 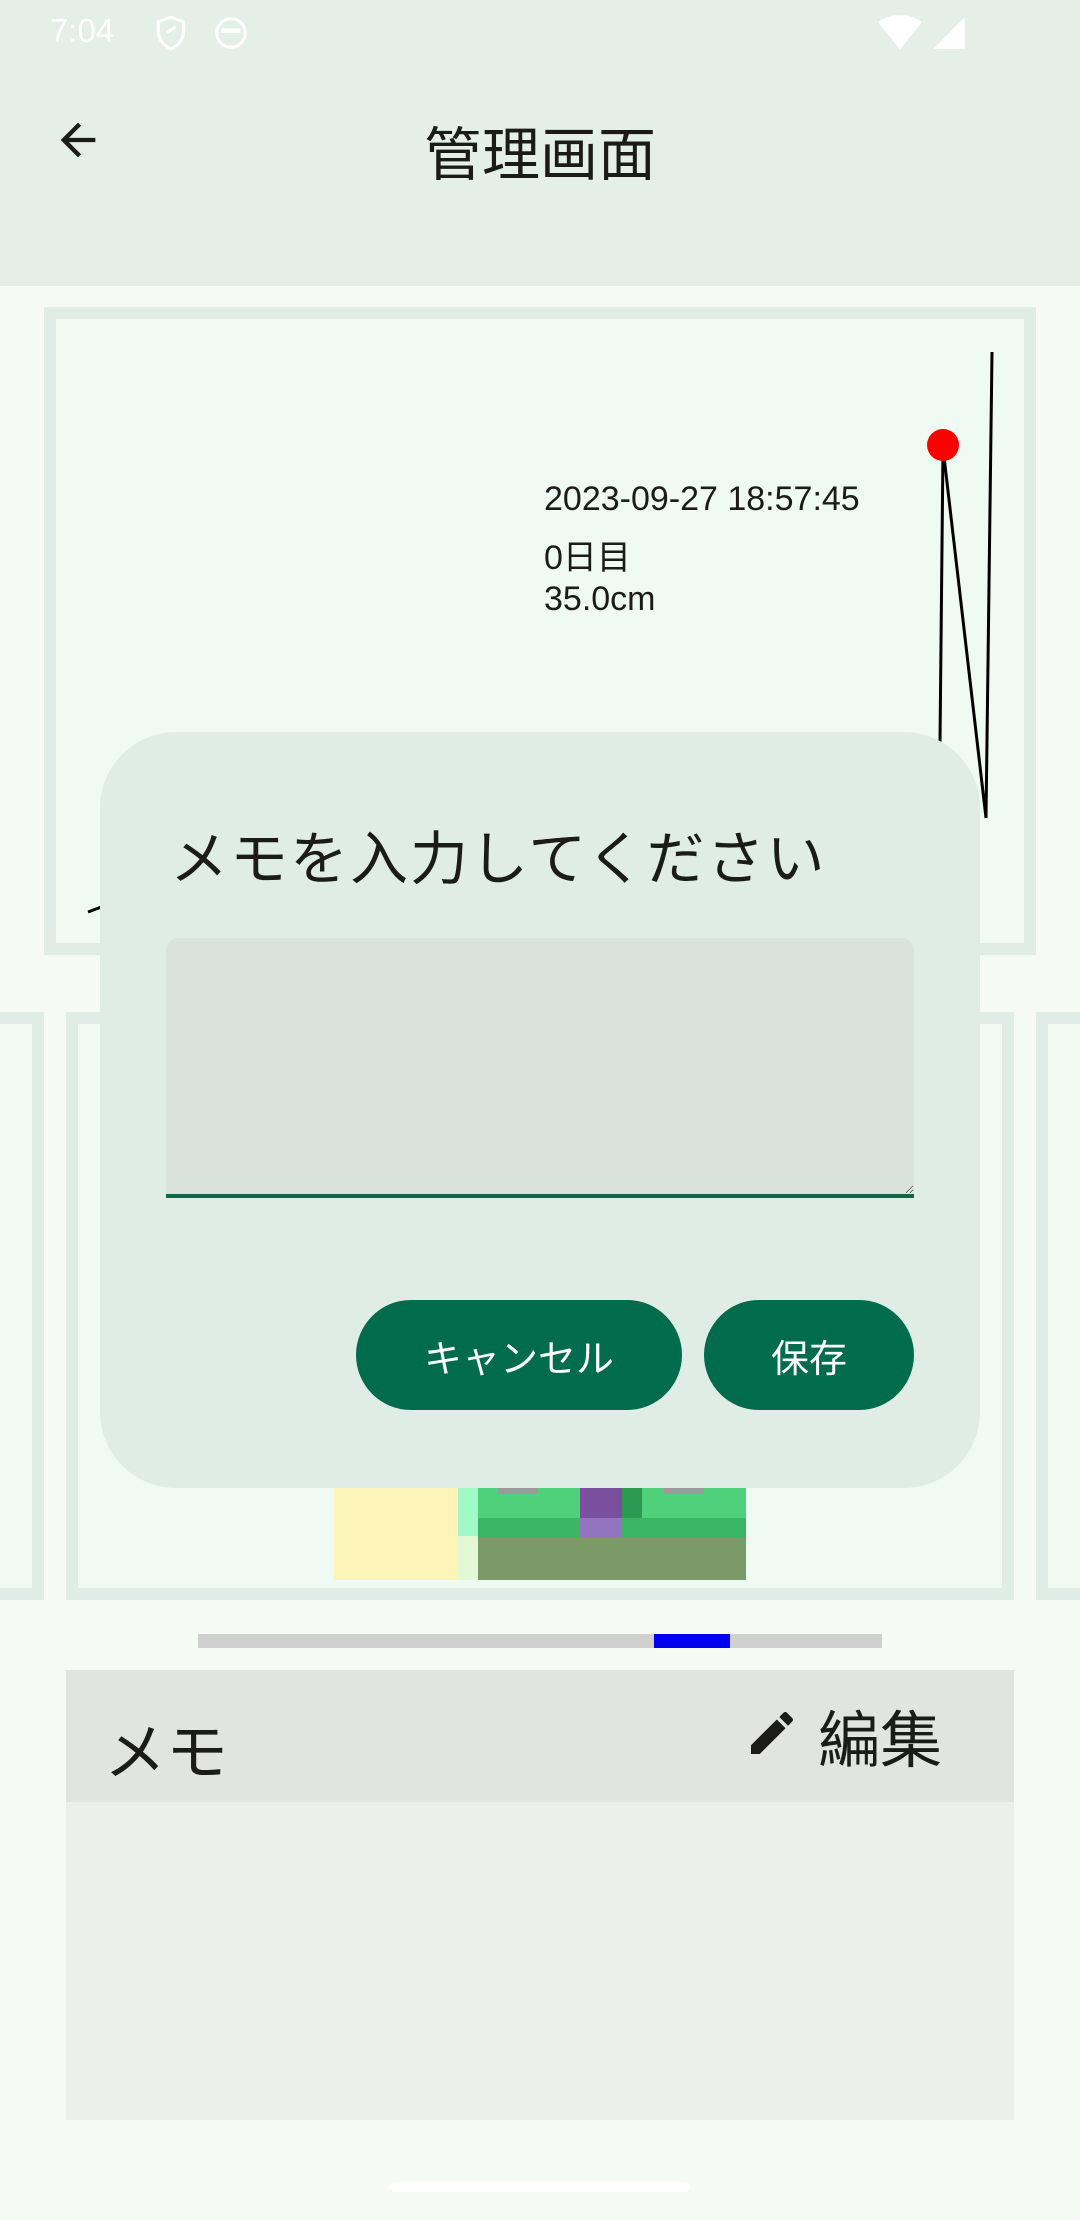 I want to click on tooltip-value: 35.0cm, so click(x=600, y=599).